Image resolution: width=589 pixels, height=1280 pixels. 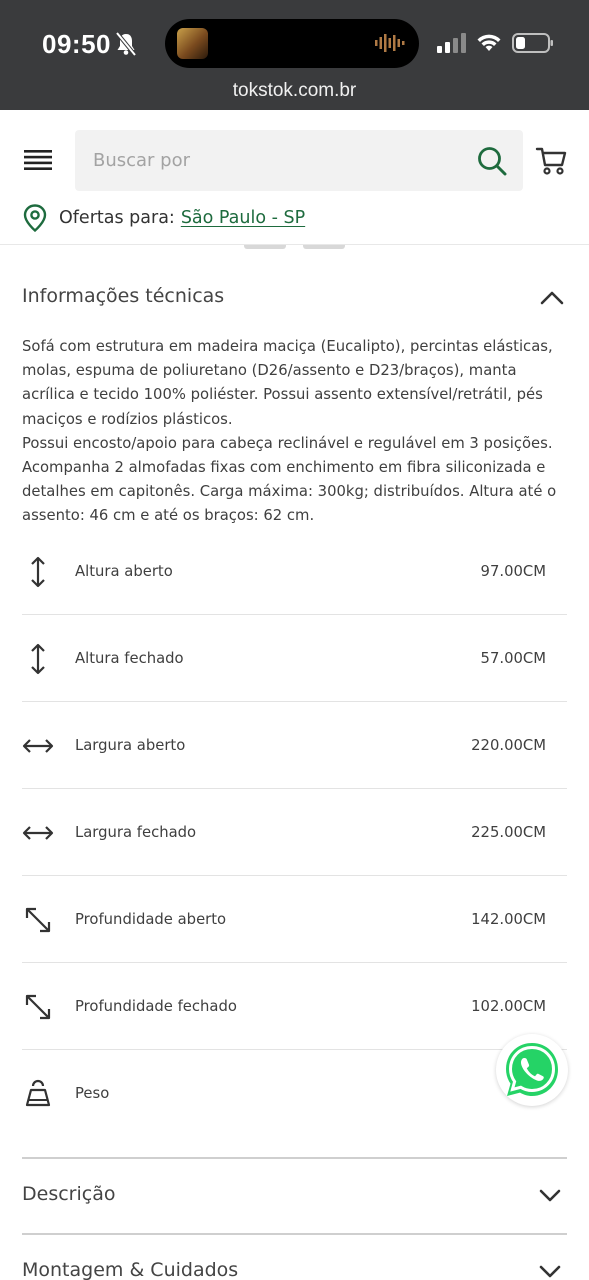 I want to click on spec-label: Peso, so click(x=92, y=1093).